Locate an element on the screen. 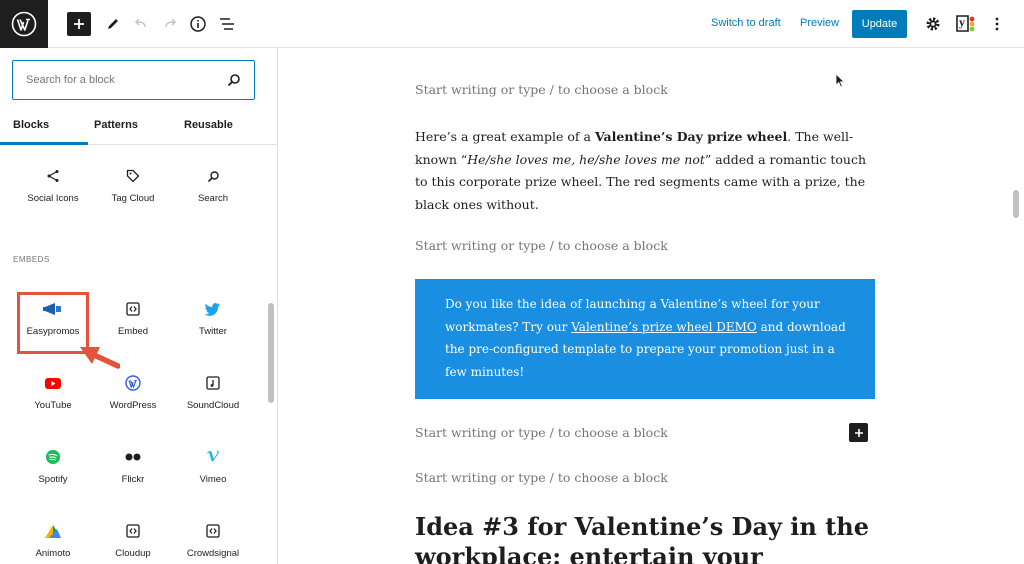  wordpress-logo-icon is located at coordinates (24, 24).